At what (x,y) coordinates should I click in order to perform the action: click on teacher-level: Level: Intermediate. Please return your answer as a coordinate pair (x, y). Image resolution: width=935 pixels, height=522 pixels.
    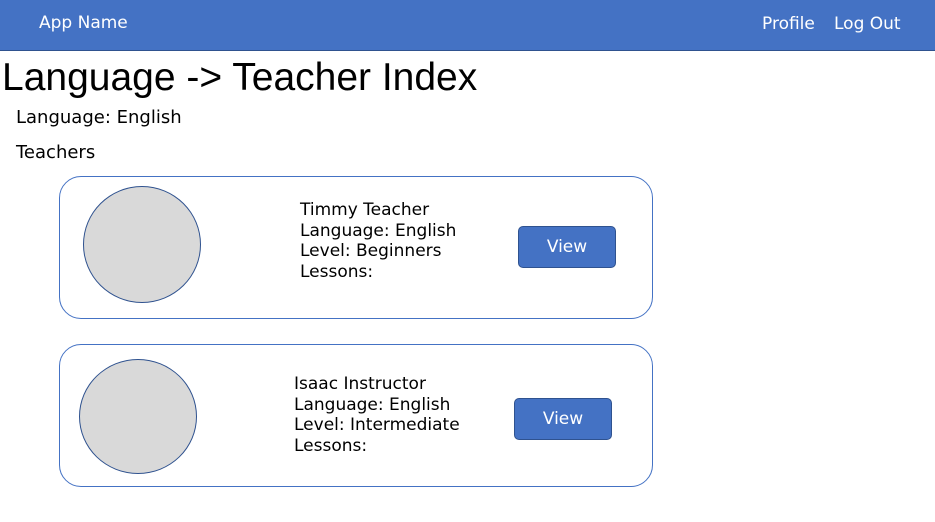
    Looking at the image, I should click on (377, 425).